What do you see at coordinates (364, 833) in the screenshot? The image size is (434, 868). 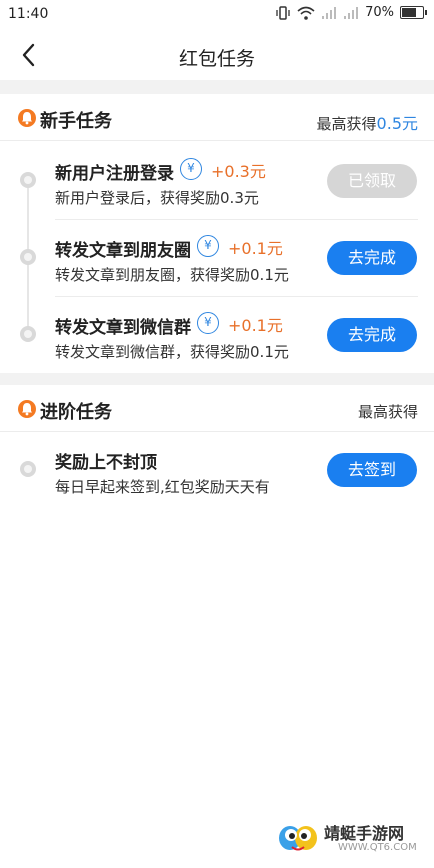 I see `watermark-name: 靖蜓手游网` at bounding box center [364, 833].